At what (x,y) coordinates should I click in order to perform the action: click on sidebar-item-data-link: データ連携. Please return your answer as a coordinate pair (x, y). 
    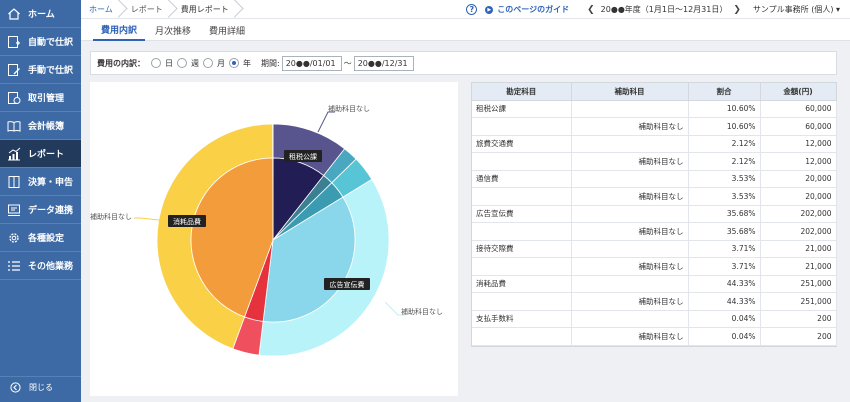
    Looking at the image, I should click on (40, 210).